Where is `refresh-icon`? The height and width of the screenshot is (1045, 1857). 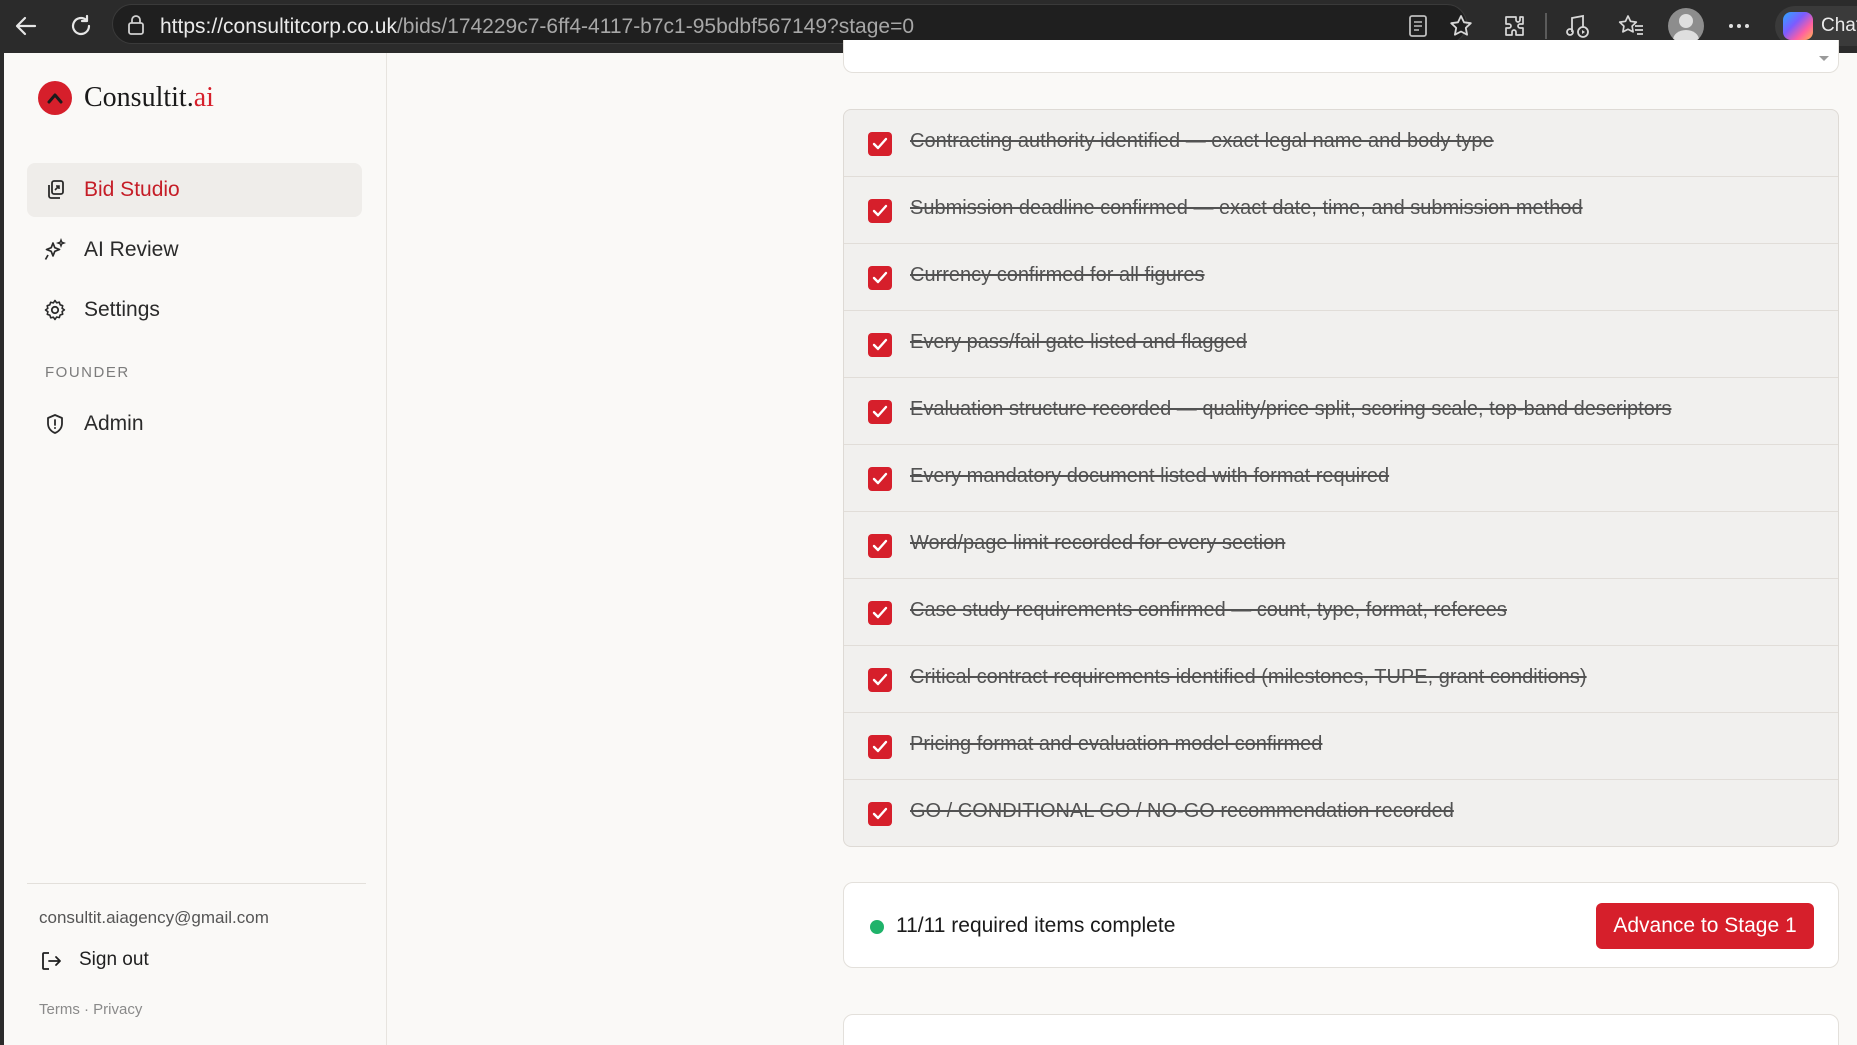 refresh-icon is located at coordinates (81, 26).